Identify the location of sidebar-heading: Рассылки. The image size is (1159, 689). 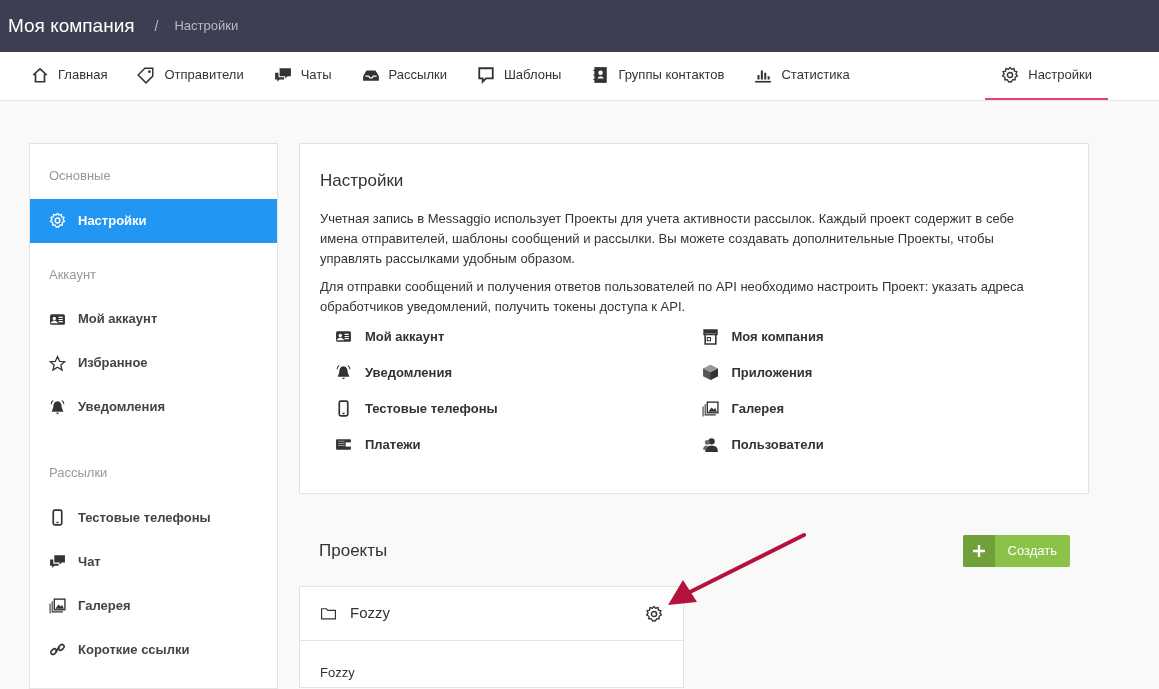
(78, 473).